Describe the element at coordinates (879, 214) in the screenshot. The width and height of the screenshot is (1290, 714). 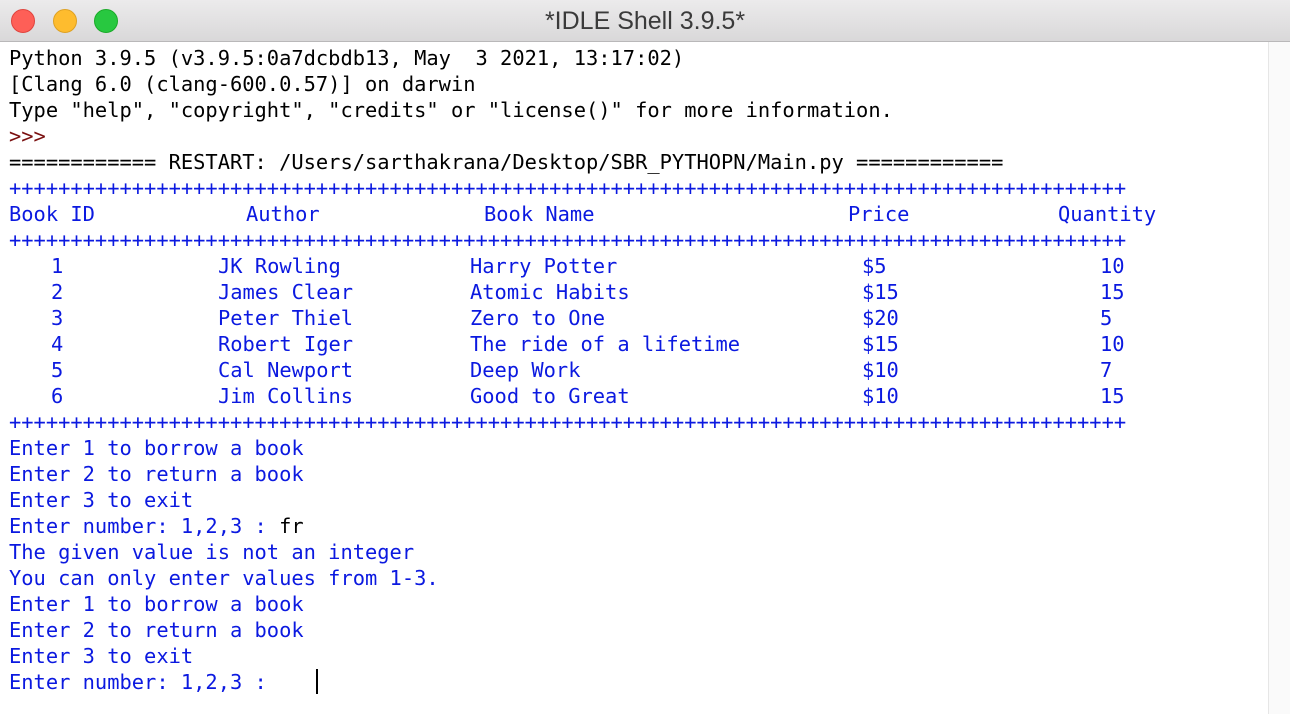
I see `header-price: Price` at that location.